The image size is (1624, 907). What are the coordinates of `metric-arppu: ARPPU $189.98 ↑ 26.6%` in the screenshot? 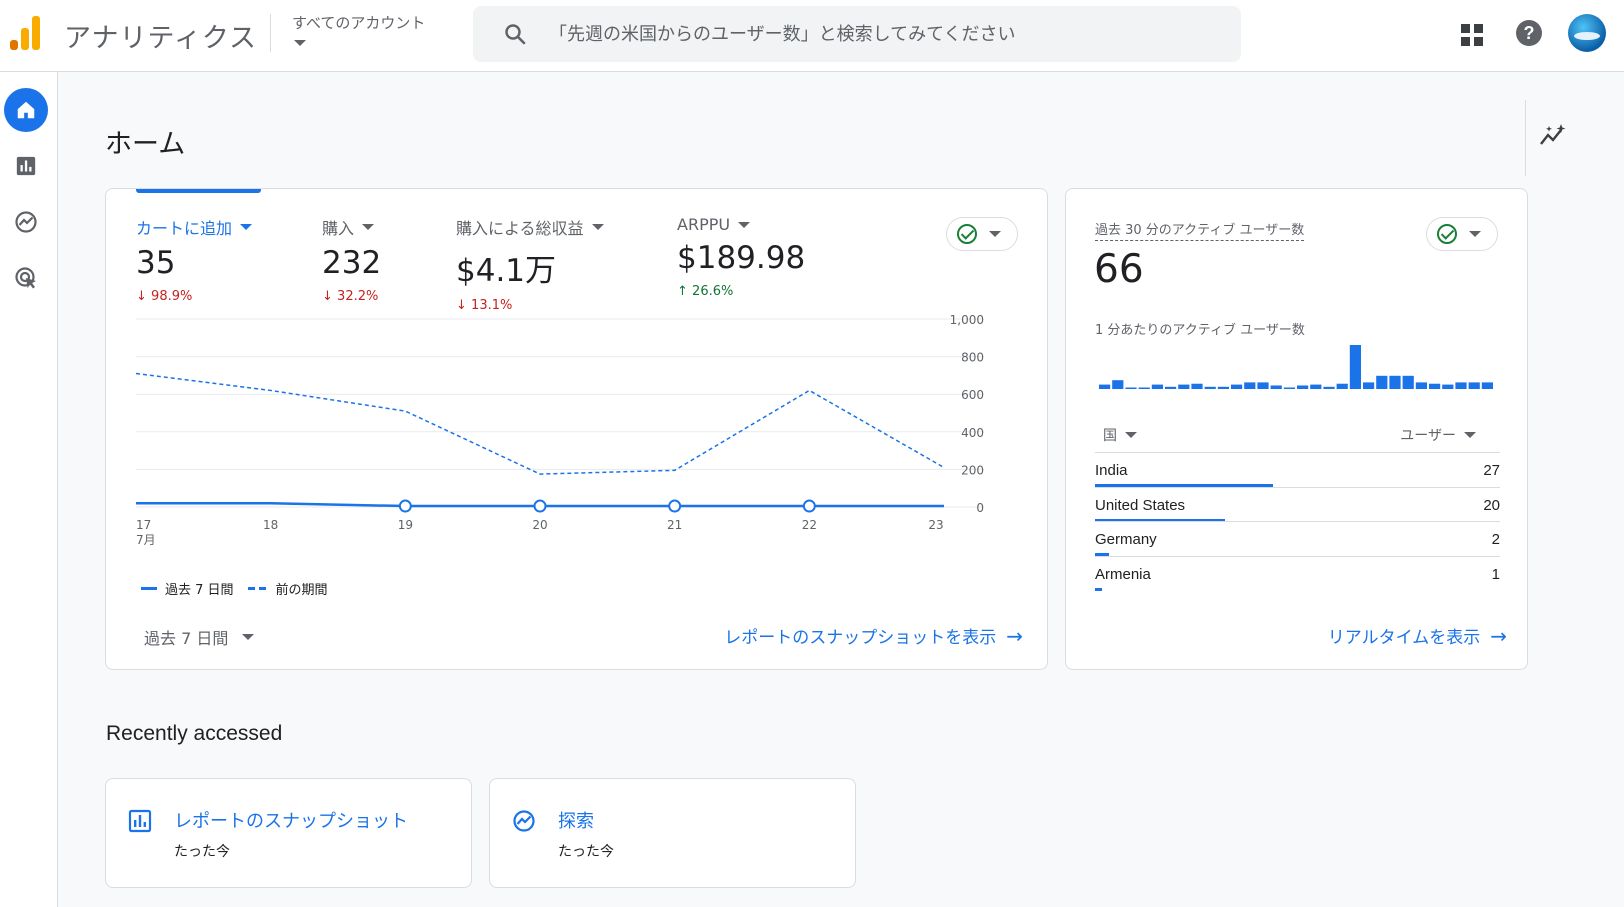 It's located at (741, 257).